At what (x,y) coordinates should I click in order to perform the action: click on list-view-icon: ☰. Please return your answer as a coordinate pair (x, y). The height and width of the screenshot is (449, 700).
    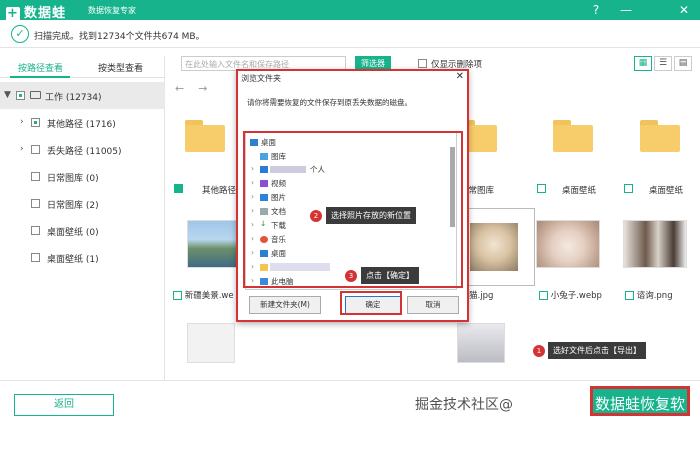
    Looking at the image, I should click on (663, 63).